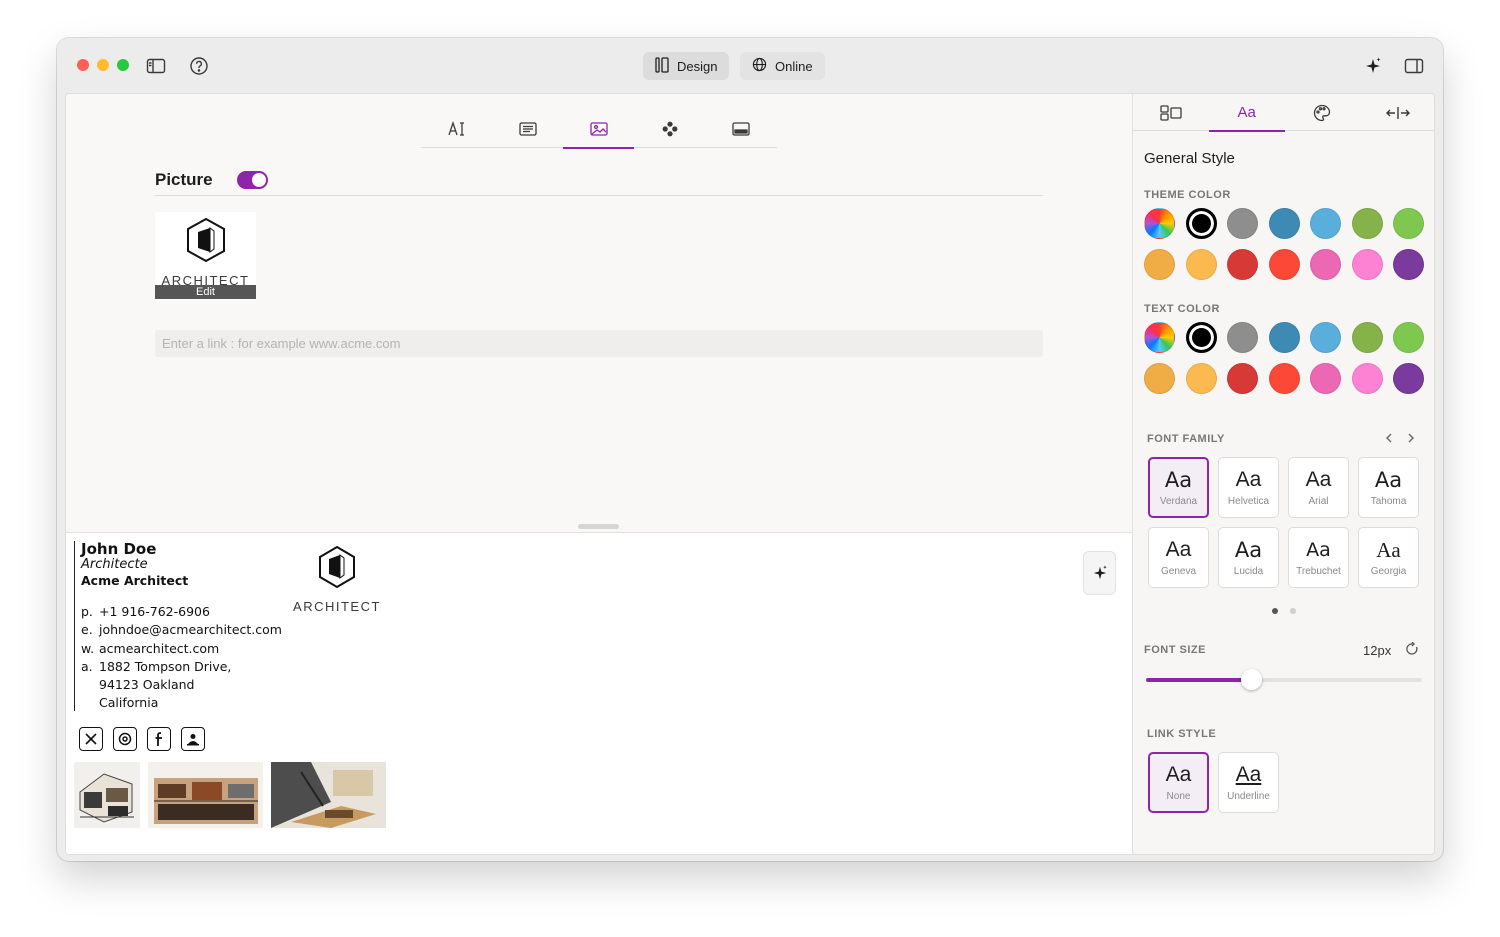 The height and width of the screenshot is (937, 1500). Describe the element at coordinates (156, 66) in the screenshot. I see `sidebar-toggle-icon` at that location.